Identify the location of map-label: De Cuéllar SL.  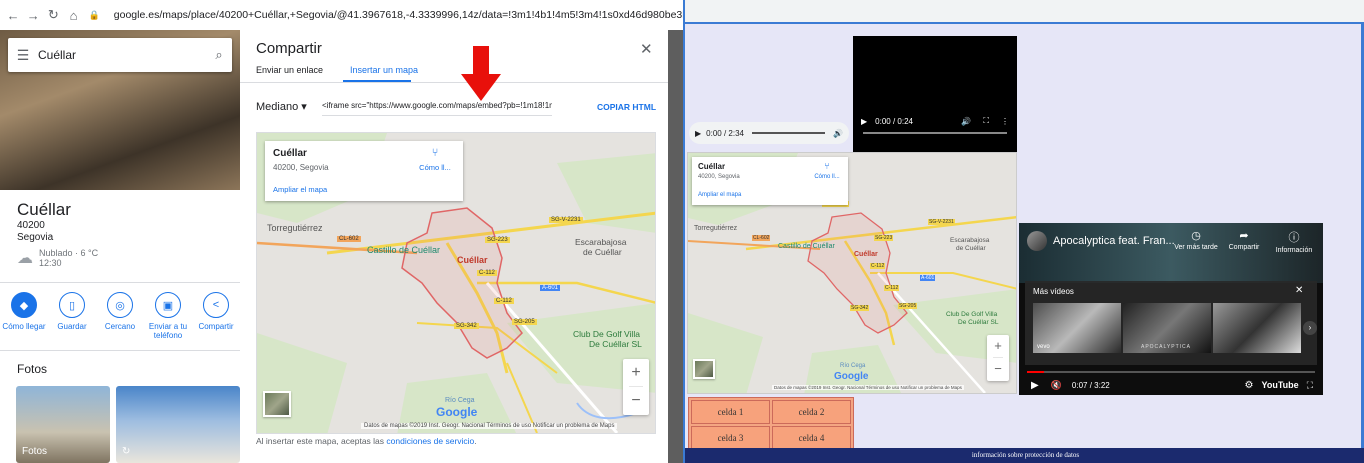
(615, 344).